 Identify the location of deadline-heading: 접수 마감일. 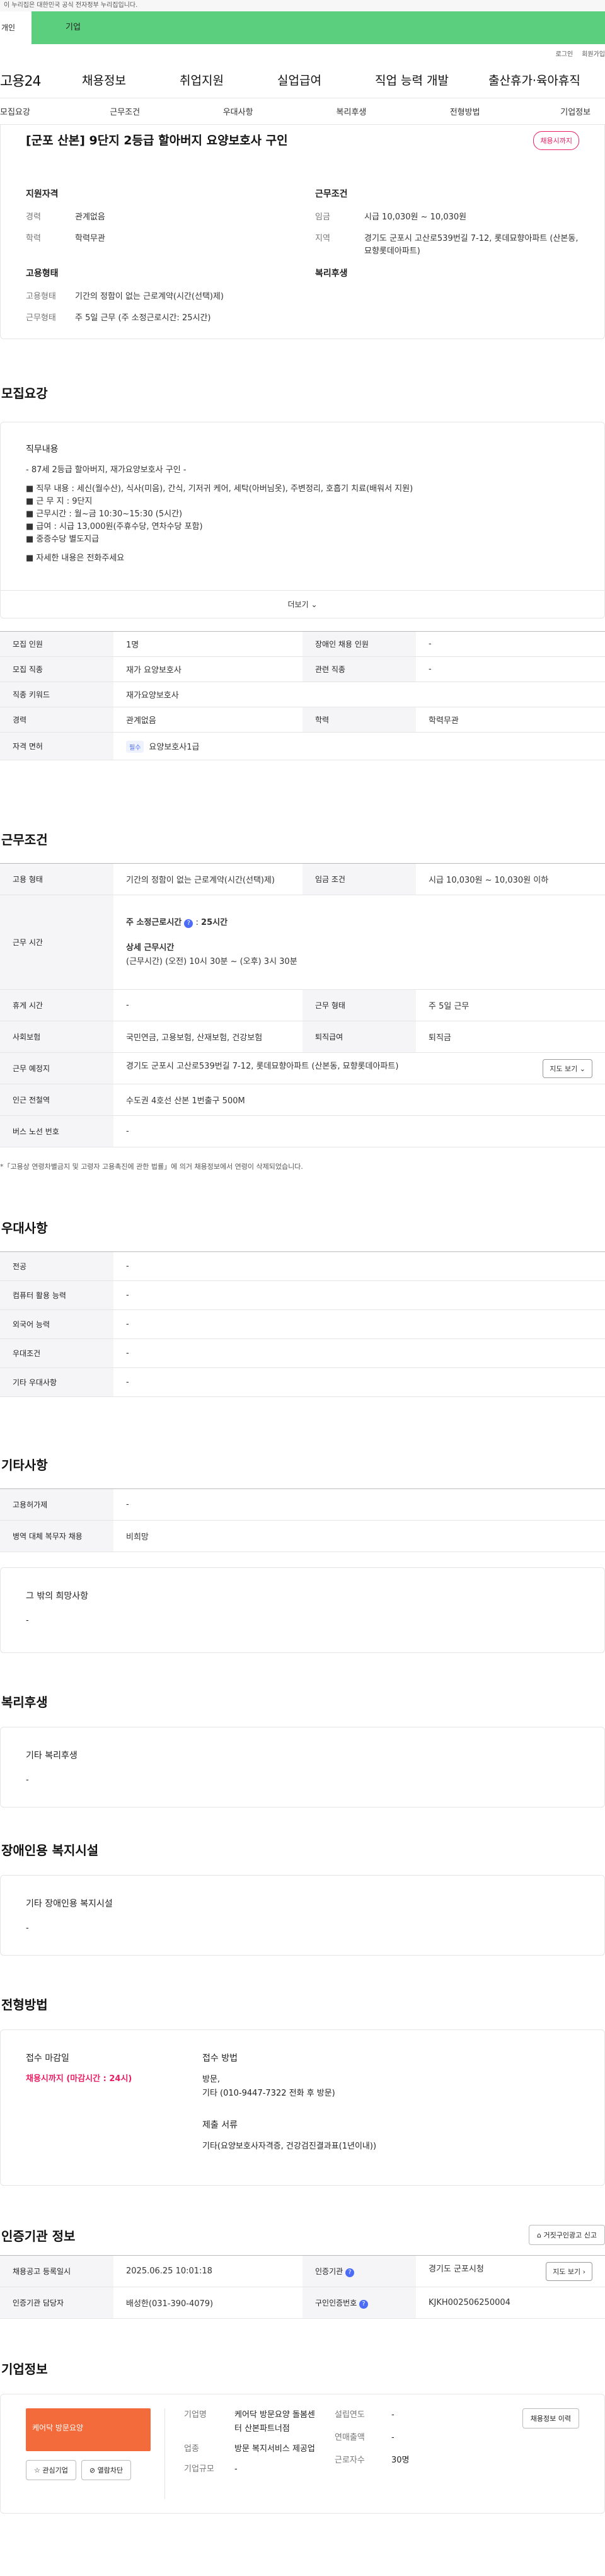
(47, 2058).